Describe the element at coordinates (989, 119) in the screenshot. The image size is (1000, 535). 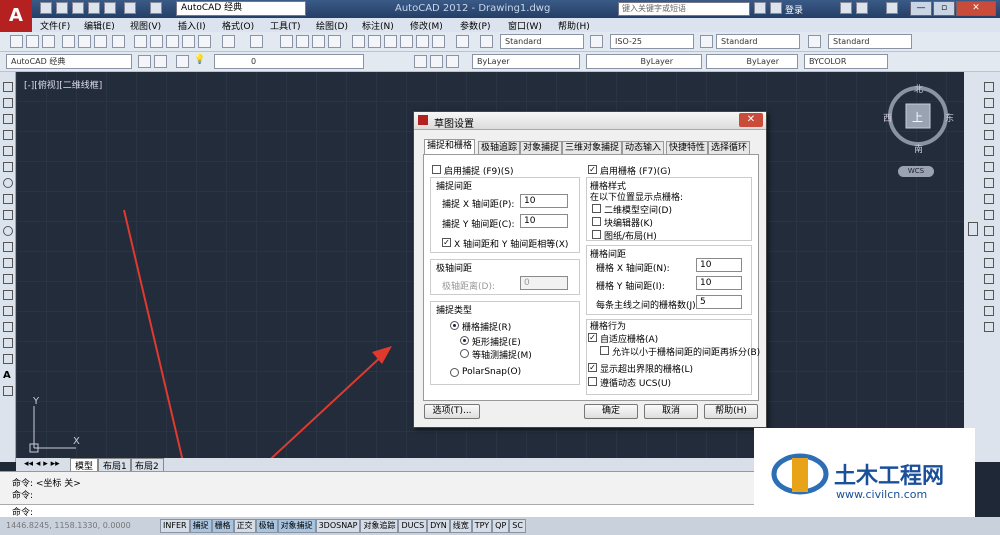
I see `mirror-icon` at that location.